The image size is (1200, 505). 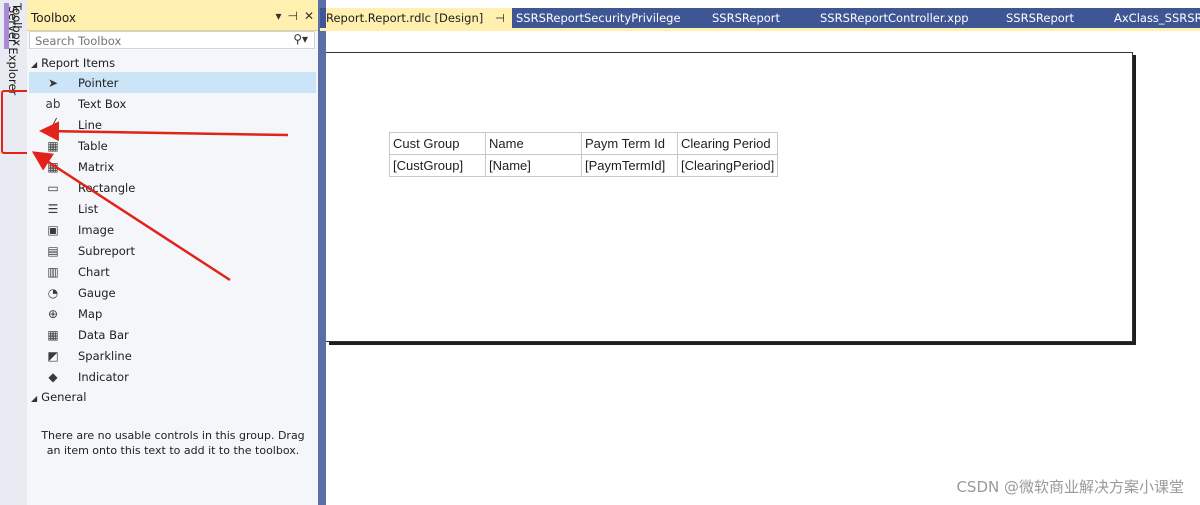 What do you see at coordinates (172, 103) in the screenshot?
I see `toolbox-item-text-box: ab Text Box` at bounding box center [172, 103].